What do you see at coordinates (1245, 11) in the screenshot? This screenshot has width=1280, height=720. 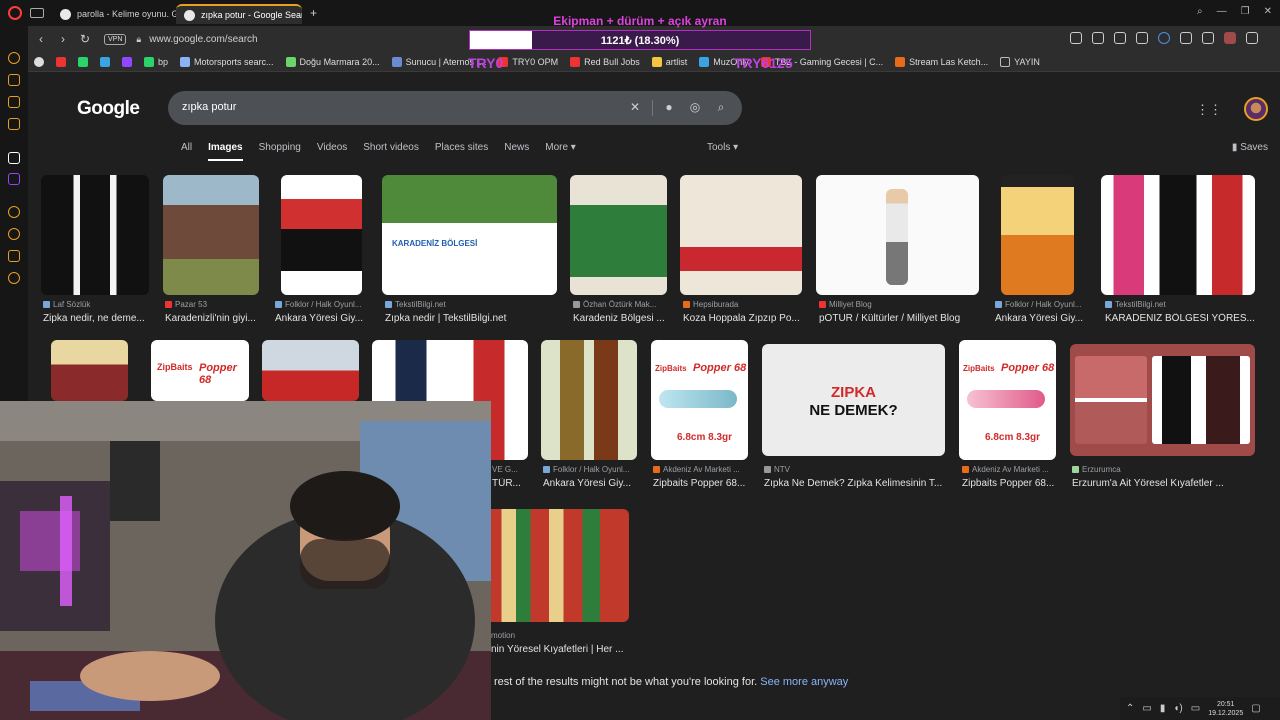 I see `maximize-icon: ❐` at bounding box center [1245, 11].